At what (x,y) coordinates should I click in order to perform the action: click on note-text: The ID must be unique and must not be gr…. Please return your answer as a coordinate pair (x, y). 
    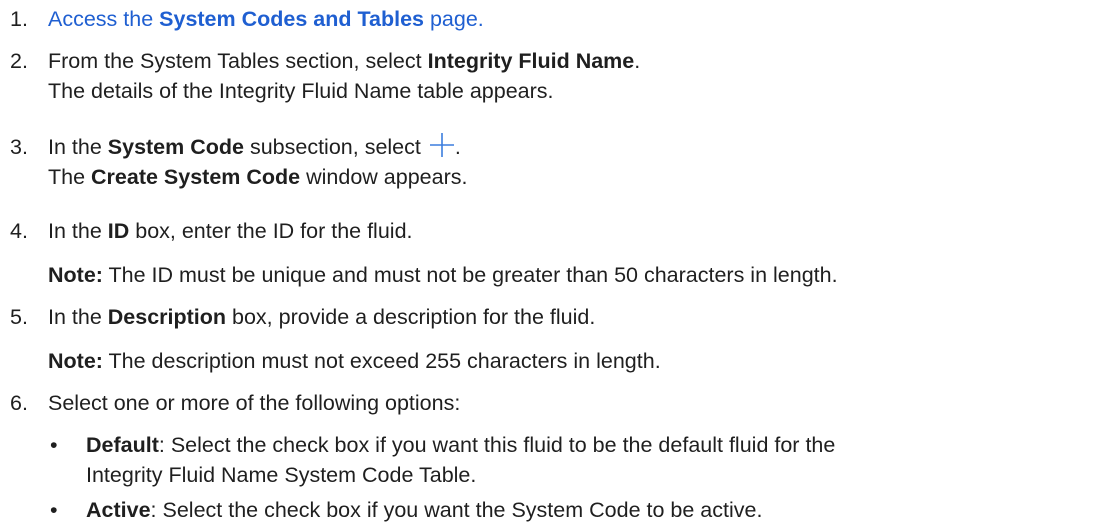
    Looking at the image, I should click on (470, 275).